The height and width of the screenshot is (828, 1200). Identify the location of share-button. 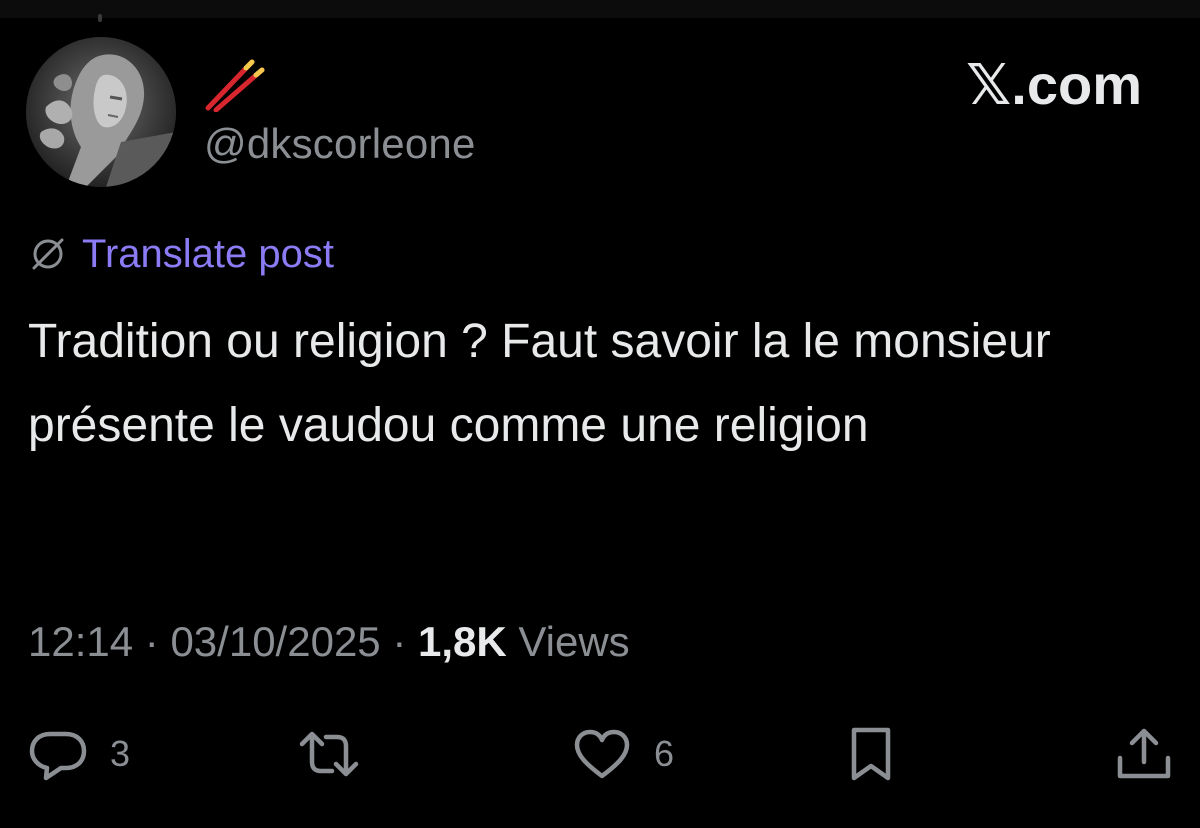
(1144, 754).